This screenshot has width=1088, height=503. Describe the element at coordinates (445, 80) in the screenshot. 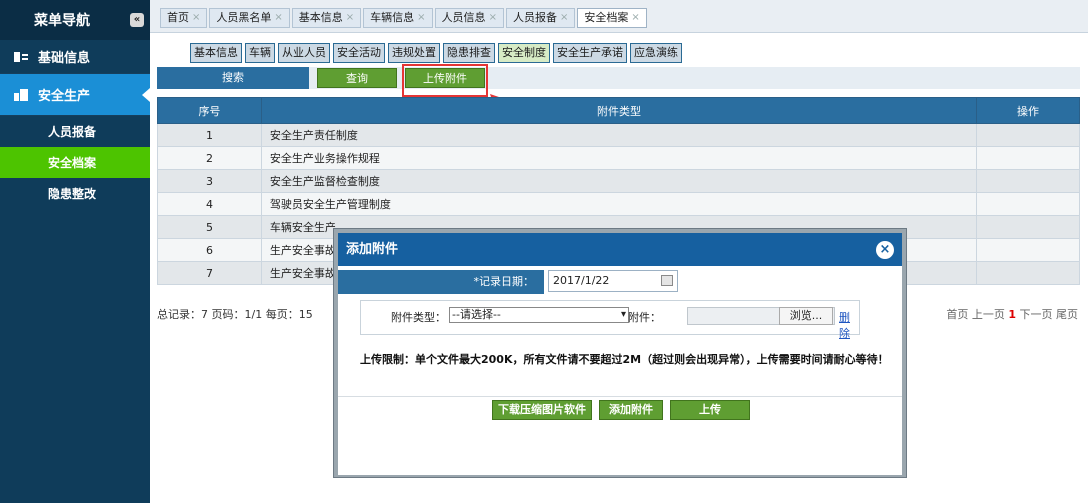

I see `highlight-box` at that location.